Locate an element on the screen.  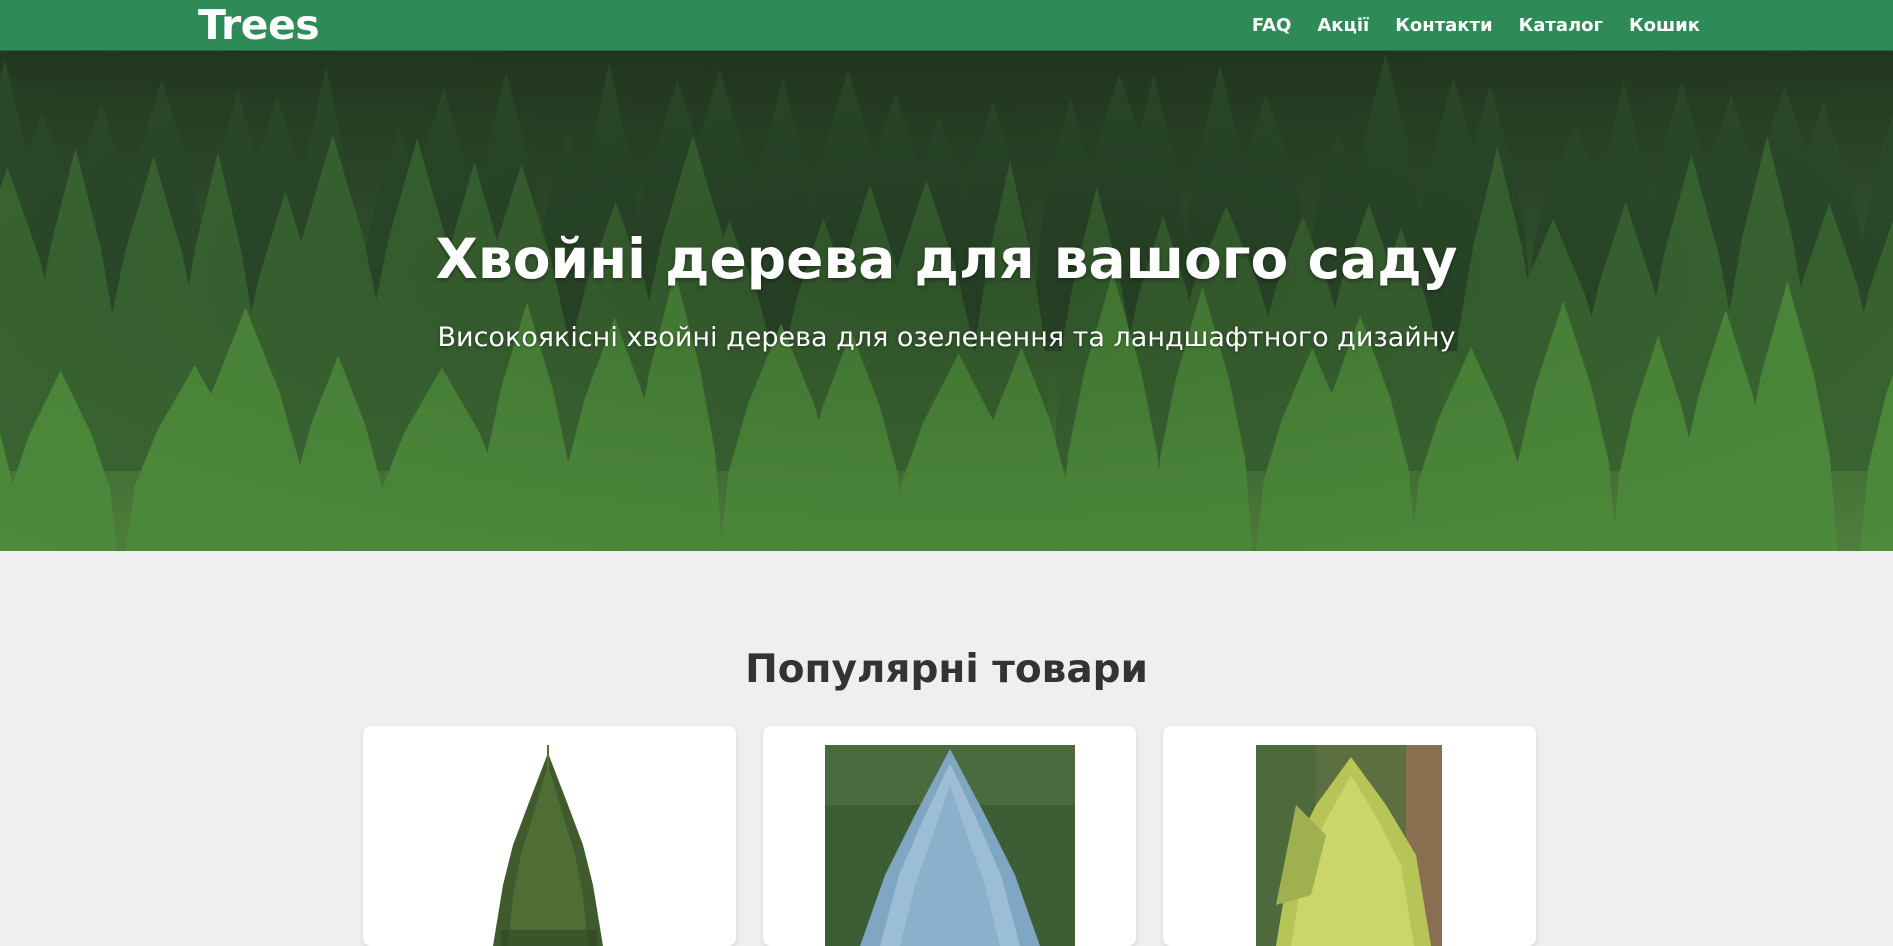
site-logo: Trees is located at coordinates (259, 25).